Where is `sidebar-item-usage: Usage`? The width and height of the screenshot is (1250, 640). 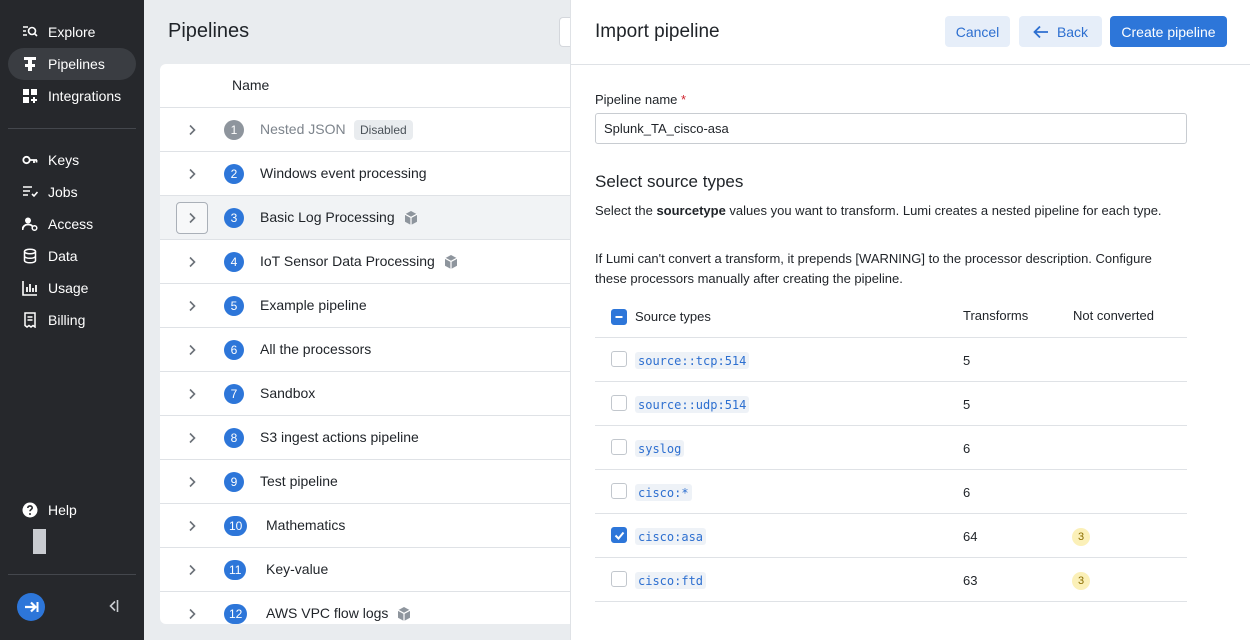
sidebar-item-usage: Usage is located at coordinates (72, 288).